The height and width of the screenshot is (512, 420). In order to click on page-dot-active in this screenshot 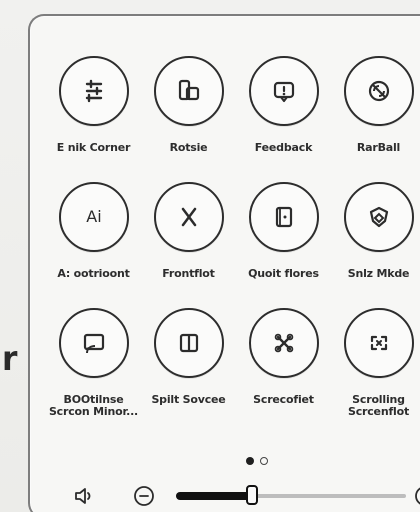, I will do `click(250, 461)`.